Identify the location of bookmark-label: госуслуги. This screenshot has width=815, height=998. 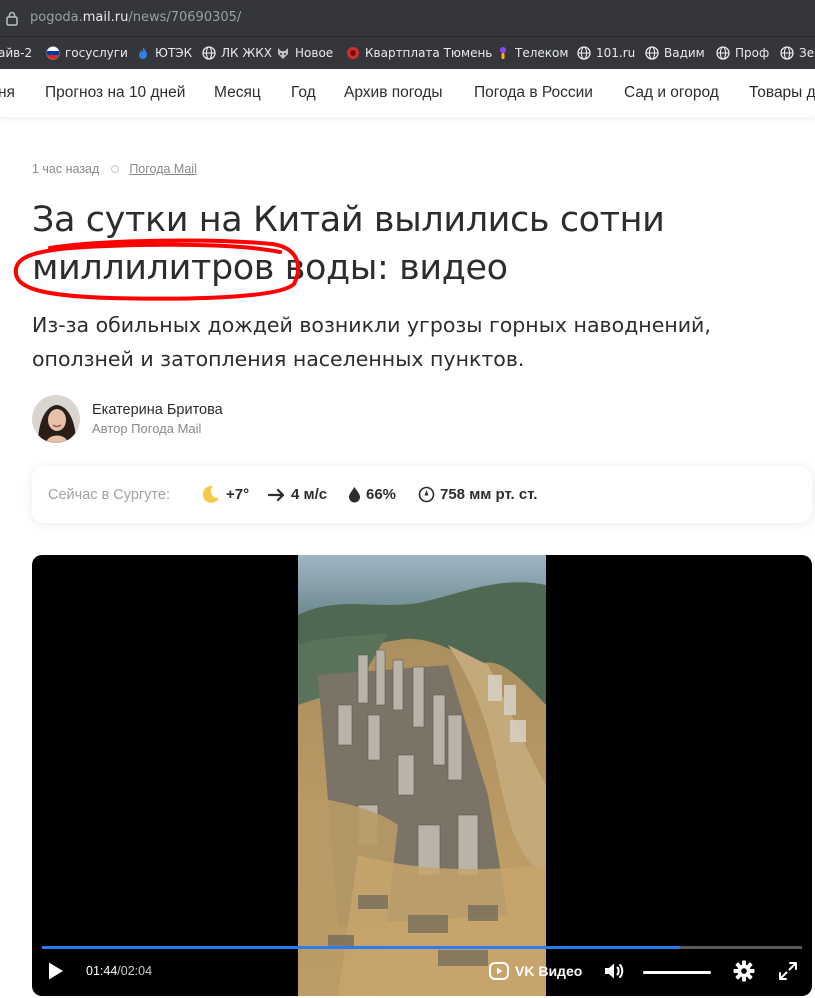
(96, 53).